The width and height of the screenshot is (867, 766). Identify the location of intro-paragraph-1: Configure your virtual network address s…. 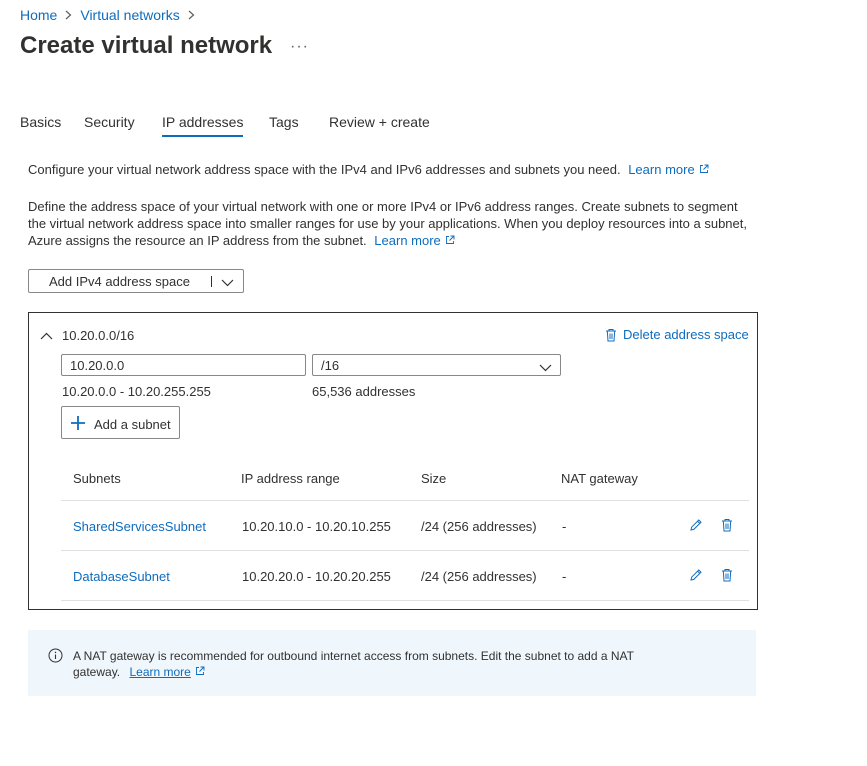
(393, 169).